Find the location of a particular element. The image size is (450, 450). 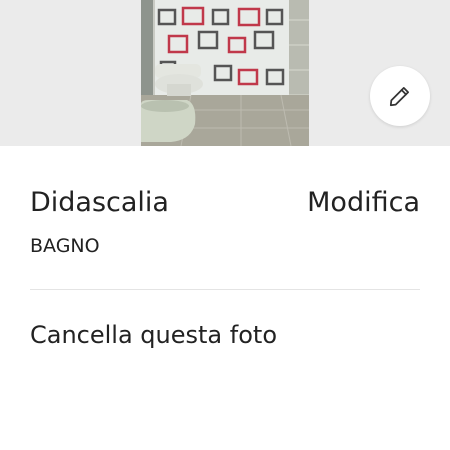

divider is located at coordinates (225, 289).